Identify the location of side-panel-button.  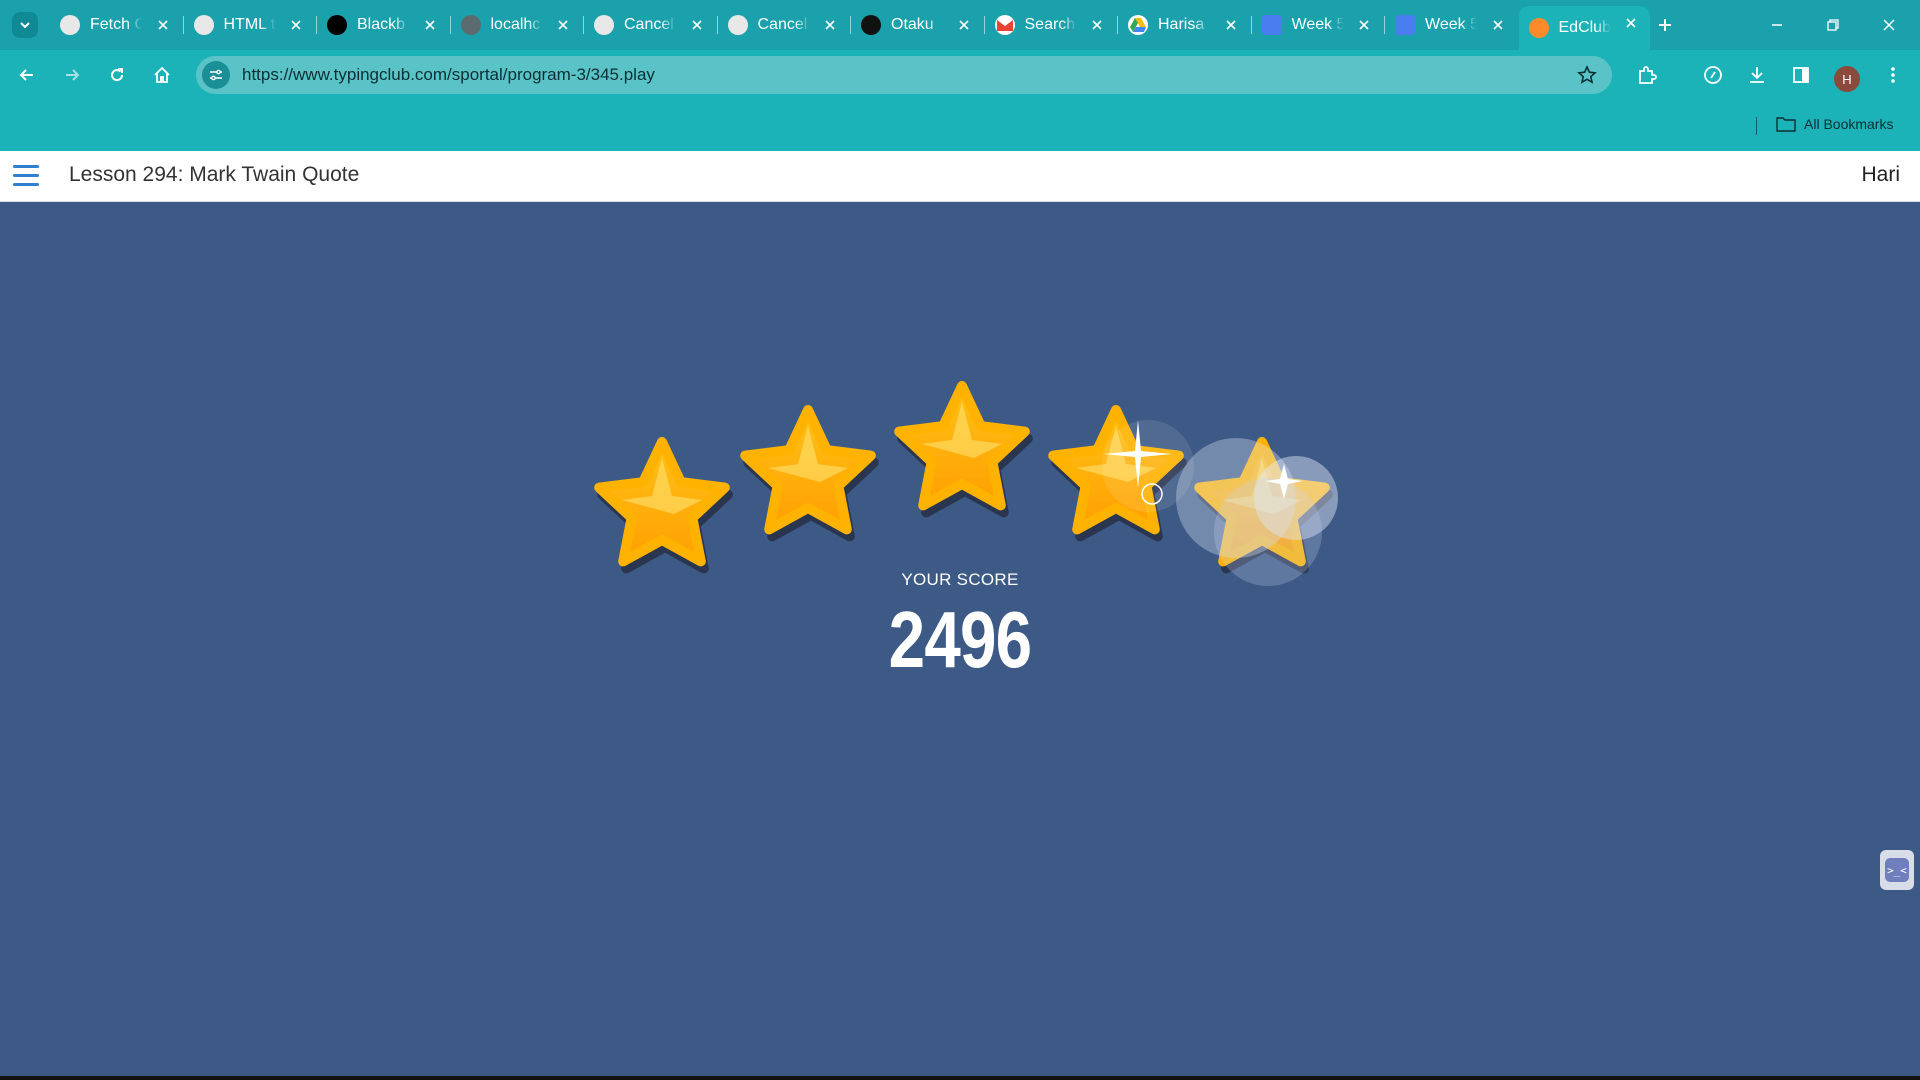
(1801, 75).